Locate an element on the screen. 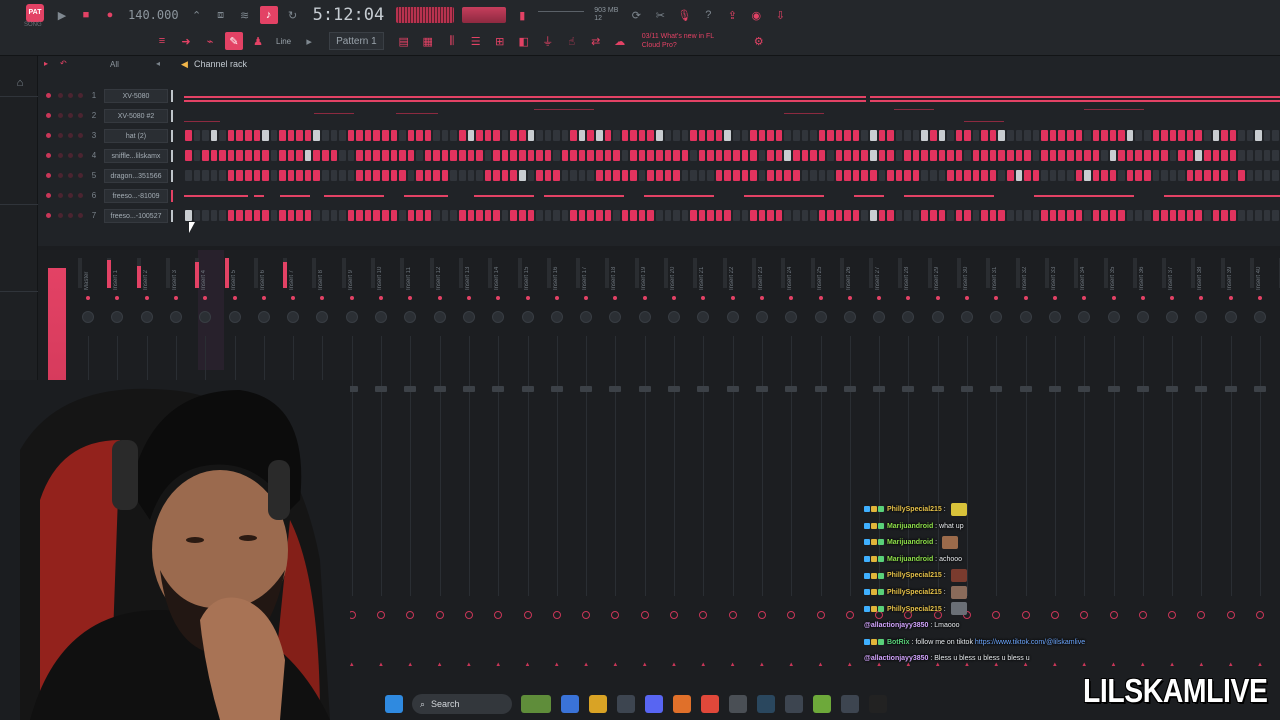 This screenshot has width=1280, height=720. channel-select-indicator is located at coordinates (172, 216).